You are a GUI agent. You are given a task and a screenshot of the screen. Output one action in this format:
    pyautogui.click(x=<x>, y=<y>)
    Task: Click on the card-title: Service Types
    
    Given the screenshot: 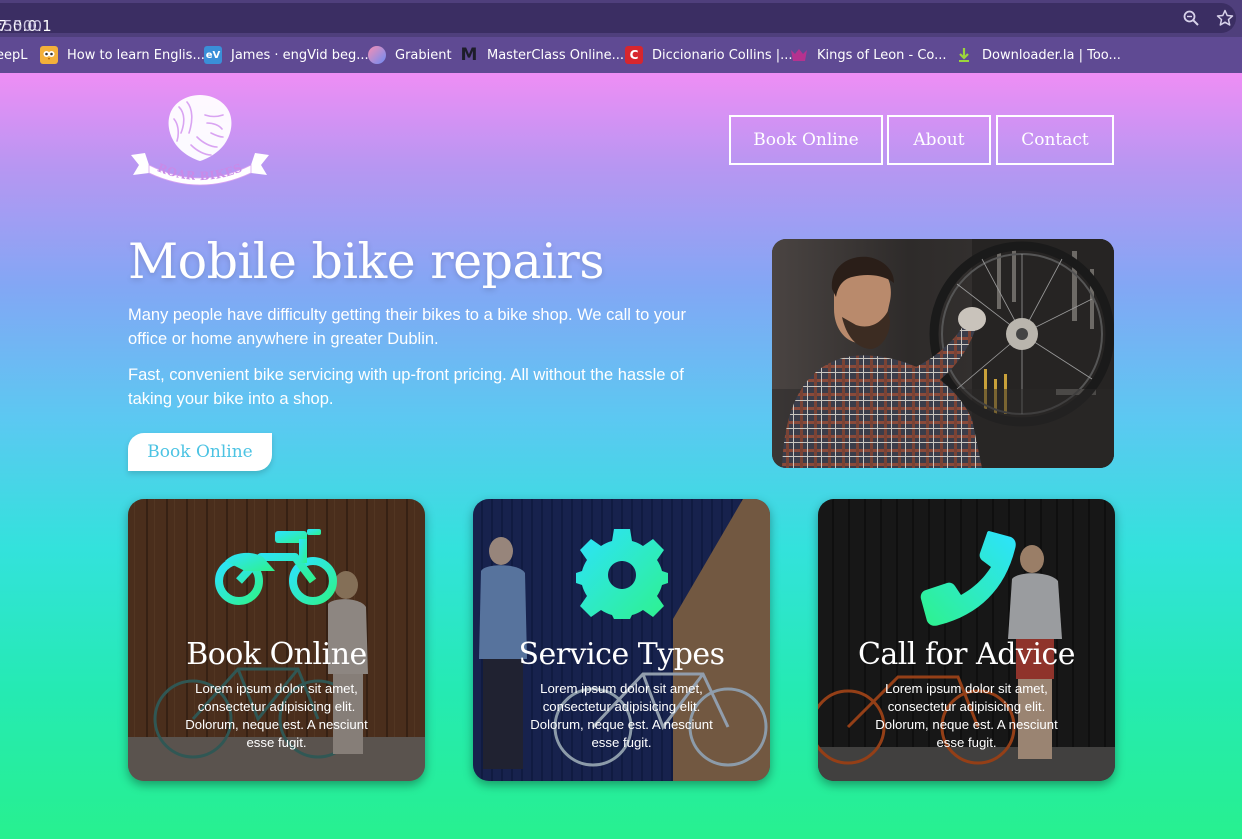 What is the action you would take?
    pyautogui.click(x=621, y=654)
    